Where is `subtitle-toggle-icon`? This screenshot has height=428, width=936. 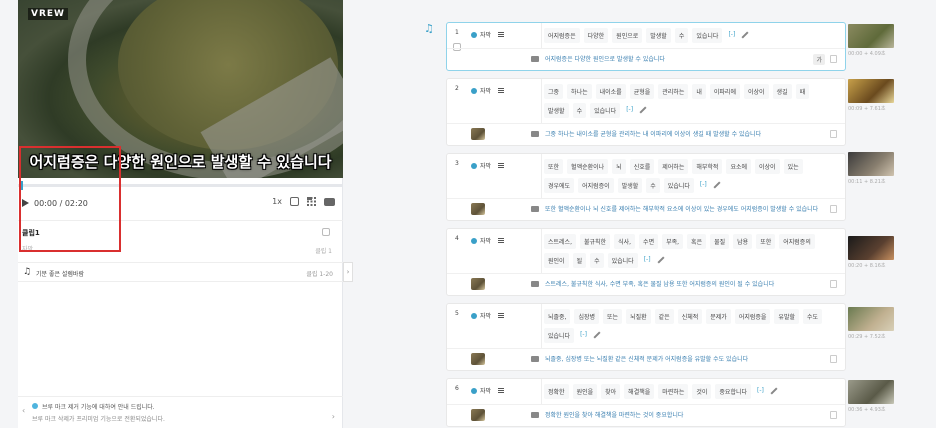 subtitle-toggle-icon is located at coordinates (329, 201).